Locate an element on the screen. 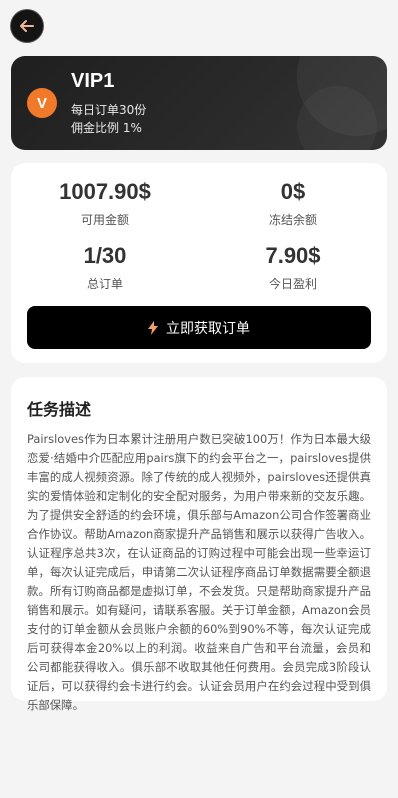 The width and height of the screenshot is (398, 798). stat-total-orders: 1/30 总订单 is located at coordinates (105, 267).